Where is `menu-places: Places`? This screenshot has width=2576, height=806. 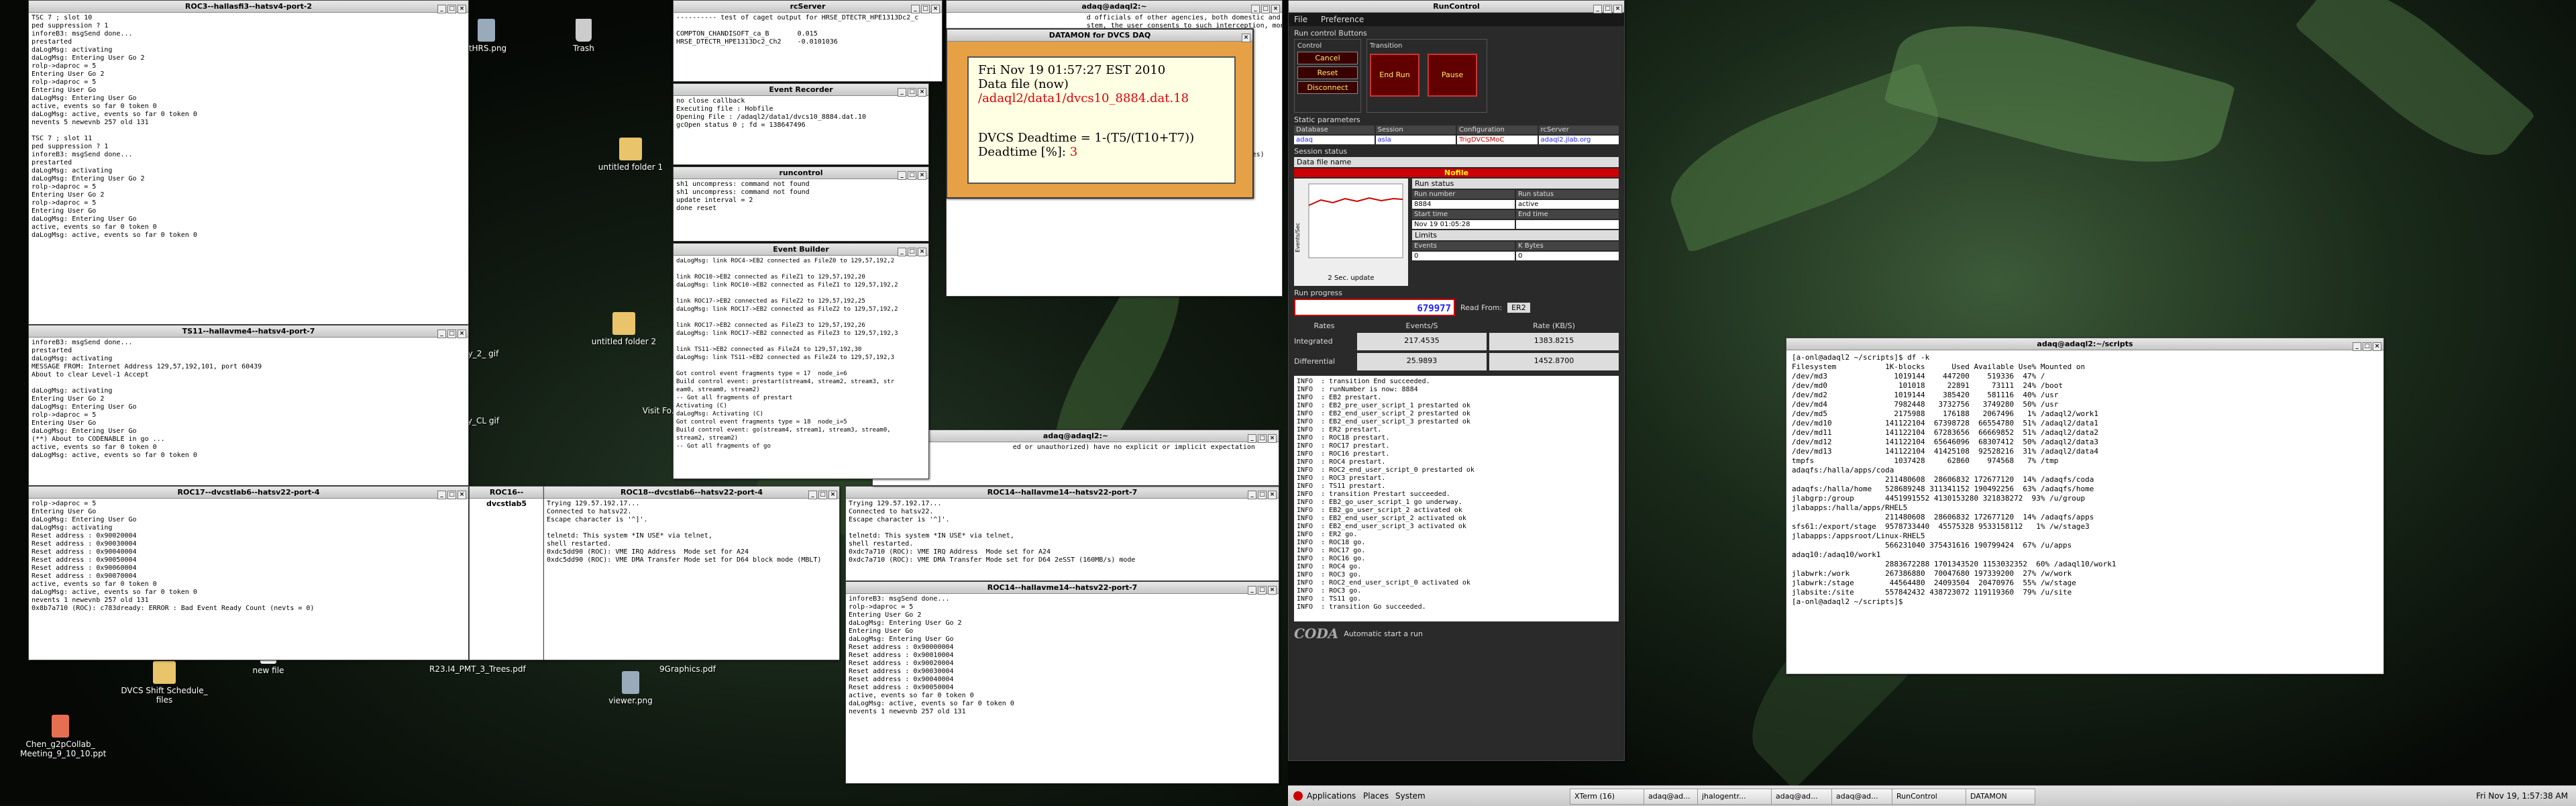
menu-places: Places is located at coordinates (1376, 796).